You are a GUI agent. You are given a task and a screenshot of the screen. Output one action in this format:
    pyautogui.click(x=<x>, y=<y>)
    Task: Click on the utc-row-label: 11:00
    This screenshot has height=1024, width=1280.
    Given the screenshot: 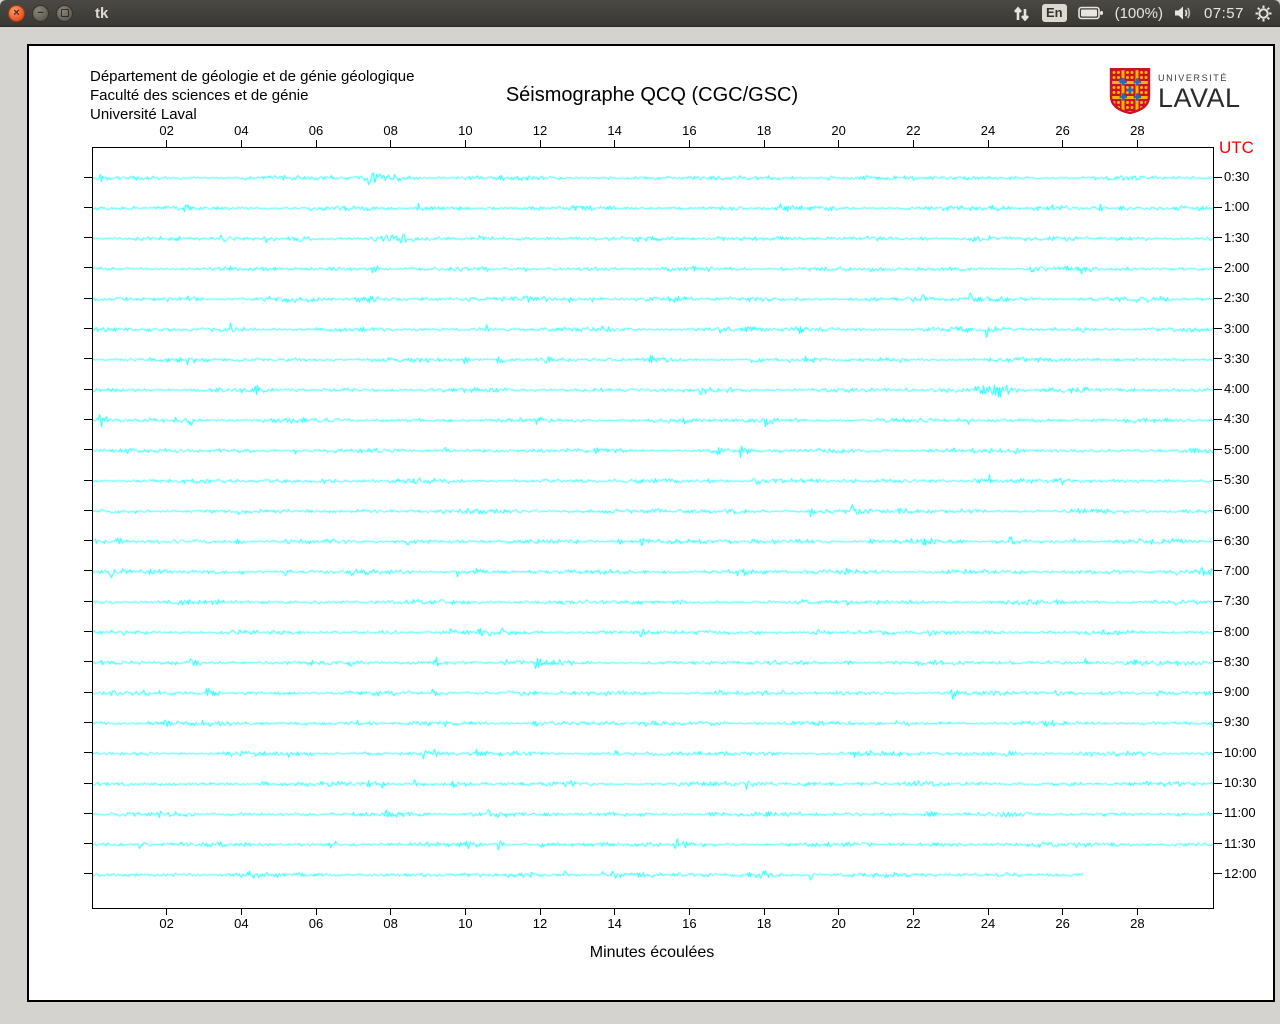 What is the action you would take?
    pyautogui.click(x=1240, y=813)
    